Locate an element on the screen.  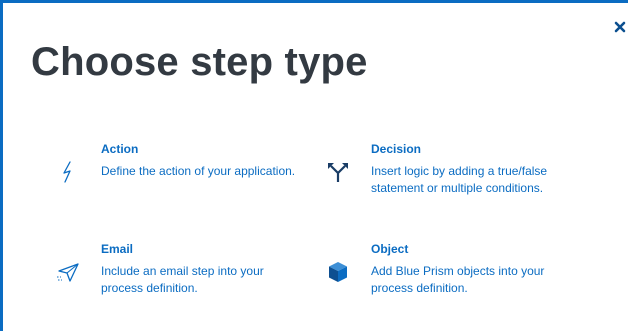
dialog-title: Choose step type is located at coordinates (199, 62).